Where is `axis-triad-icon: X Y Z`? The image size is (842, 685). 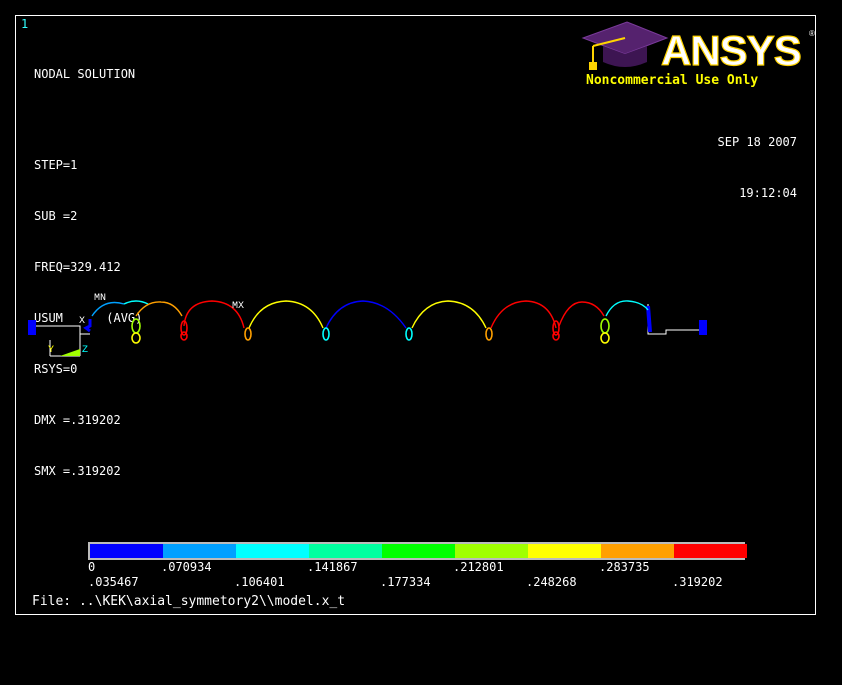
axis-triad-icon: X Y Z is located at coordinates (68, 336).